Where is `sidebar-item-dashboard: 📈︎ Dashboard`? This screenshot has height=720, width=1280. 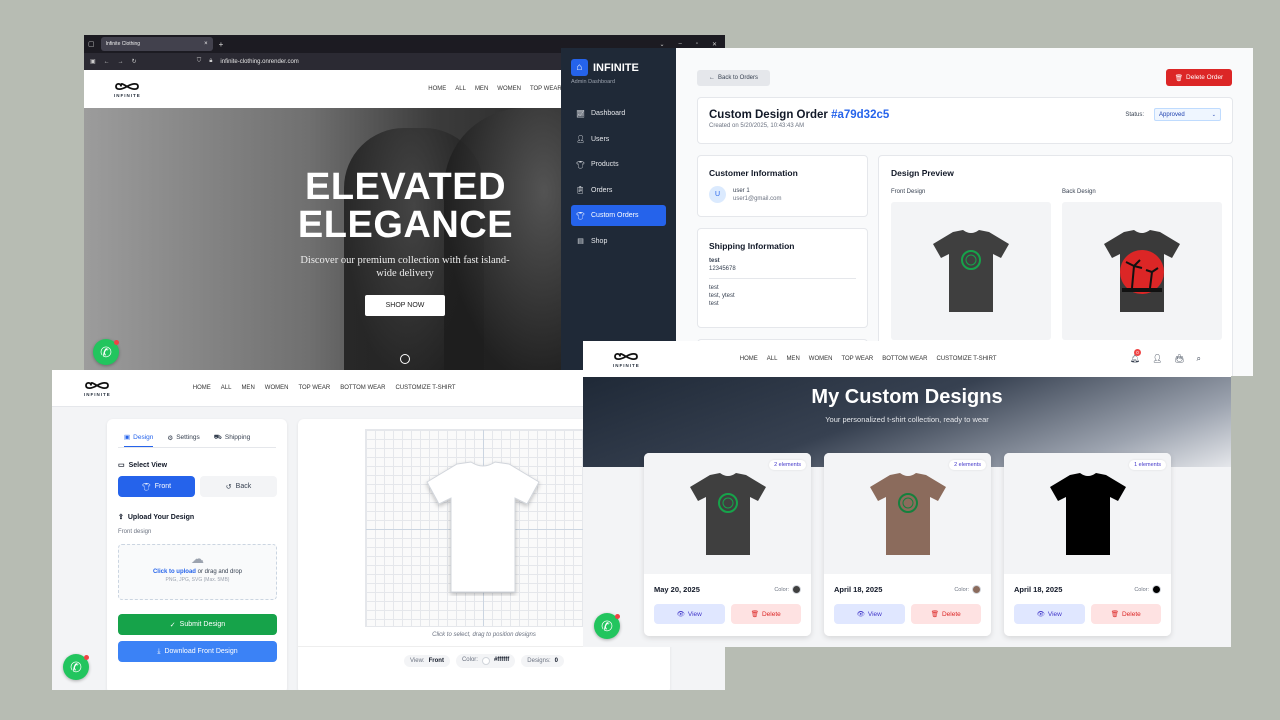
sidebar-item-dashboard: 📈︎ Dashboard is located at coordinates (618, 113).